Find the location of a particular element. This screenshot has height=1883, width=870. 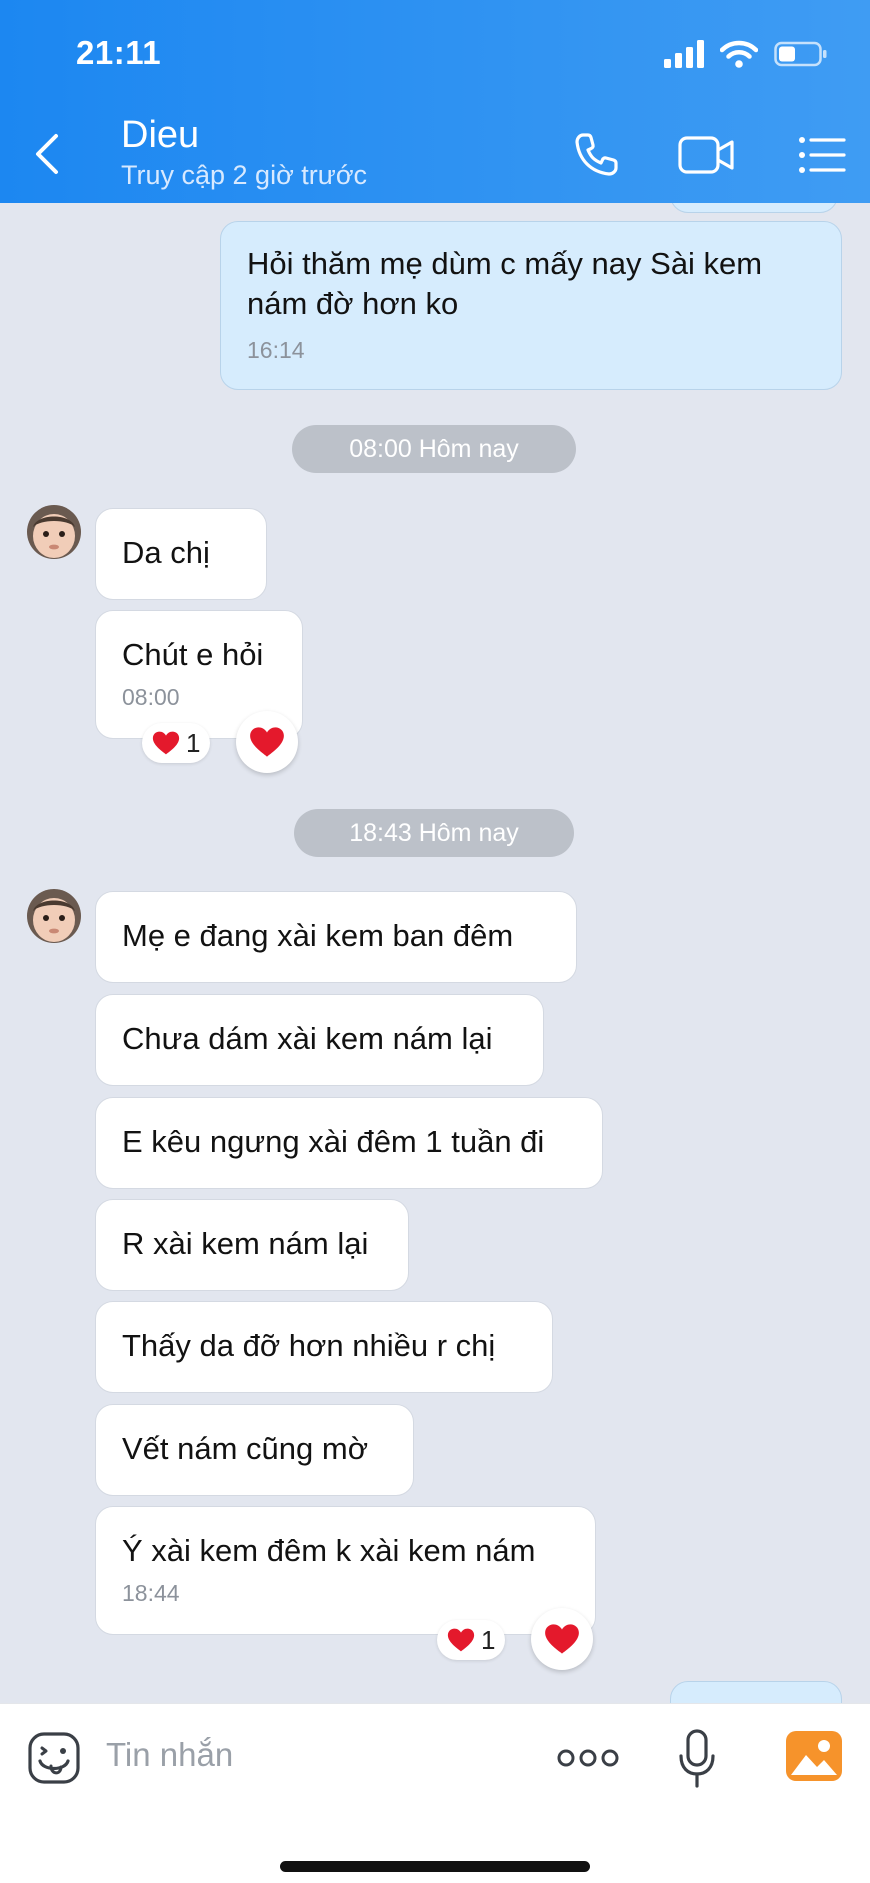

message-text: Chưa dám xài kem nám lại is located at coordinates (307, 1038).